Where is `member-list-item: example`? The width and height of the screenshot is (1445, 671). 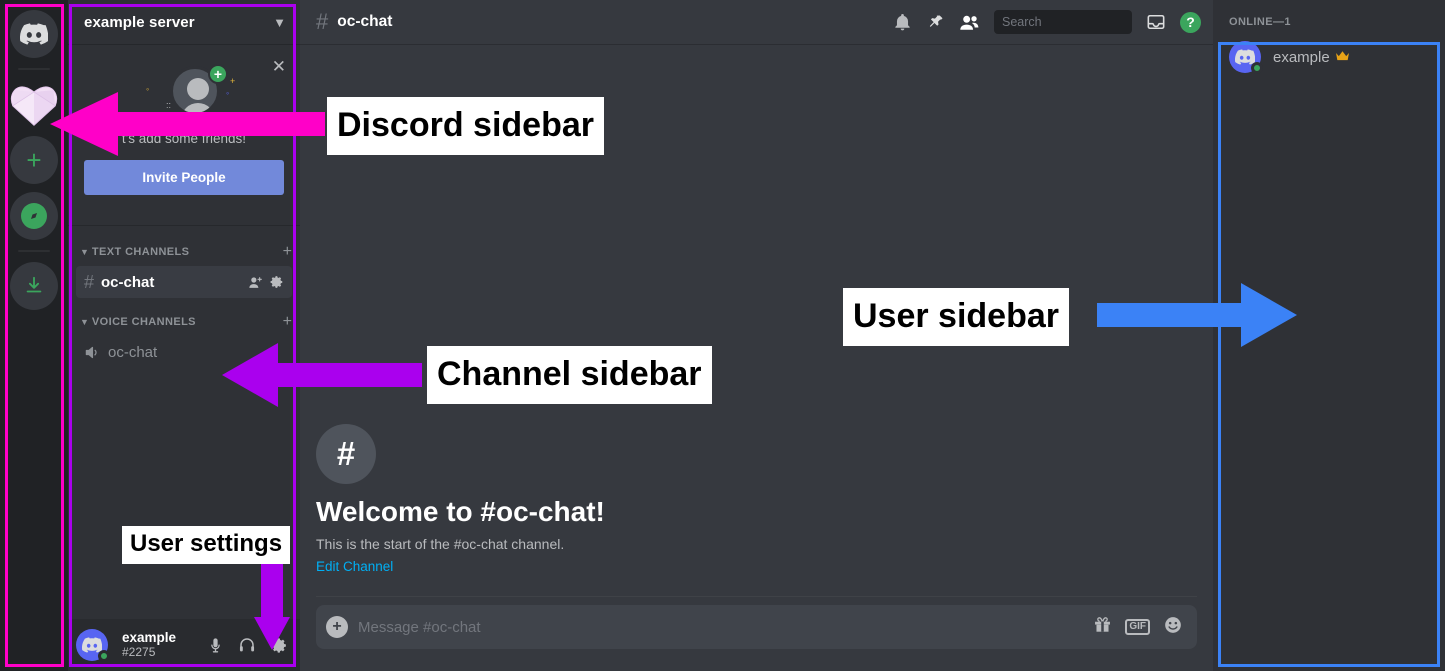 member-list-item: example is located at coordinates (1333, 57).